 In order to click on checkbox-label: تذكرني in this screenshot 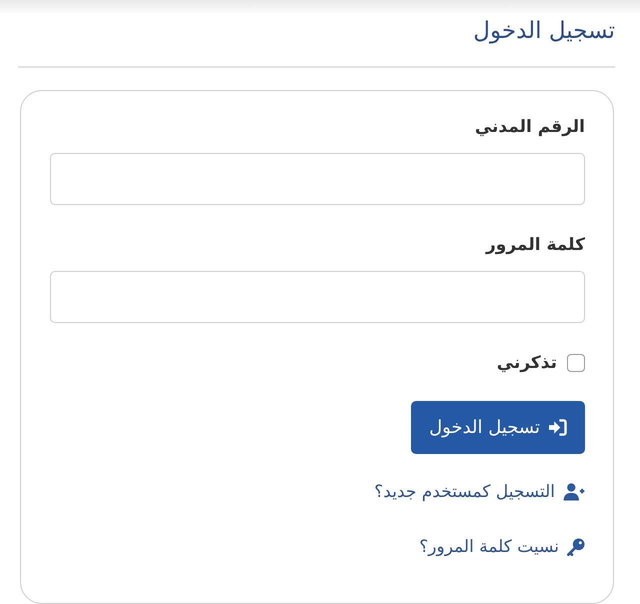, I will do `click(526, 363)`.